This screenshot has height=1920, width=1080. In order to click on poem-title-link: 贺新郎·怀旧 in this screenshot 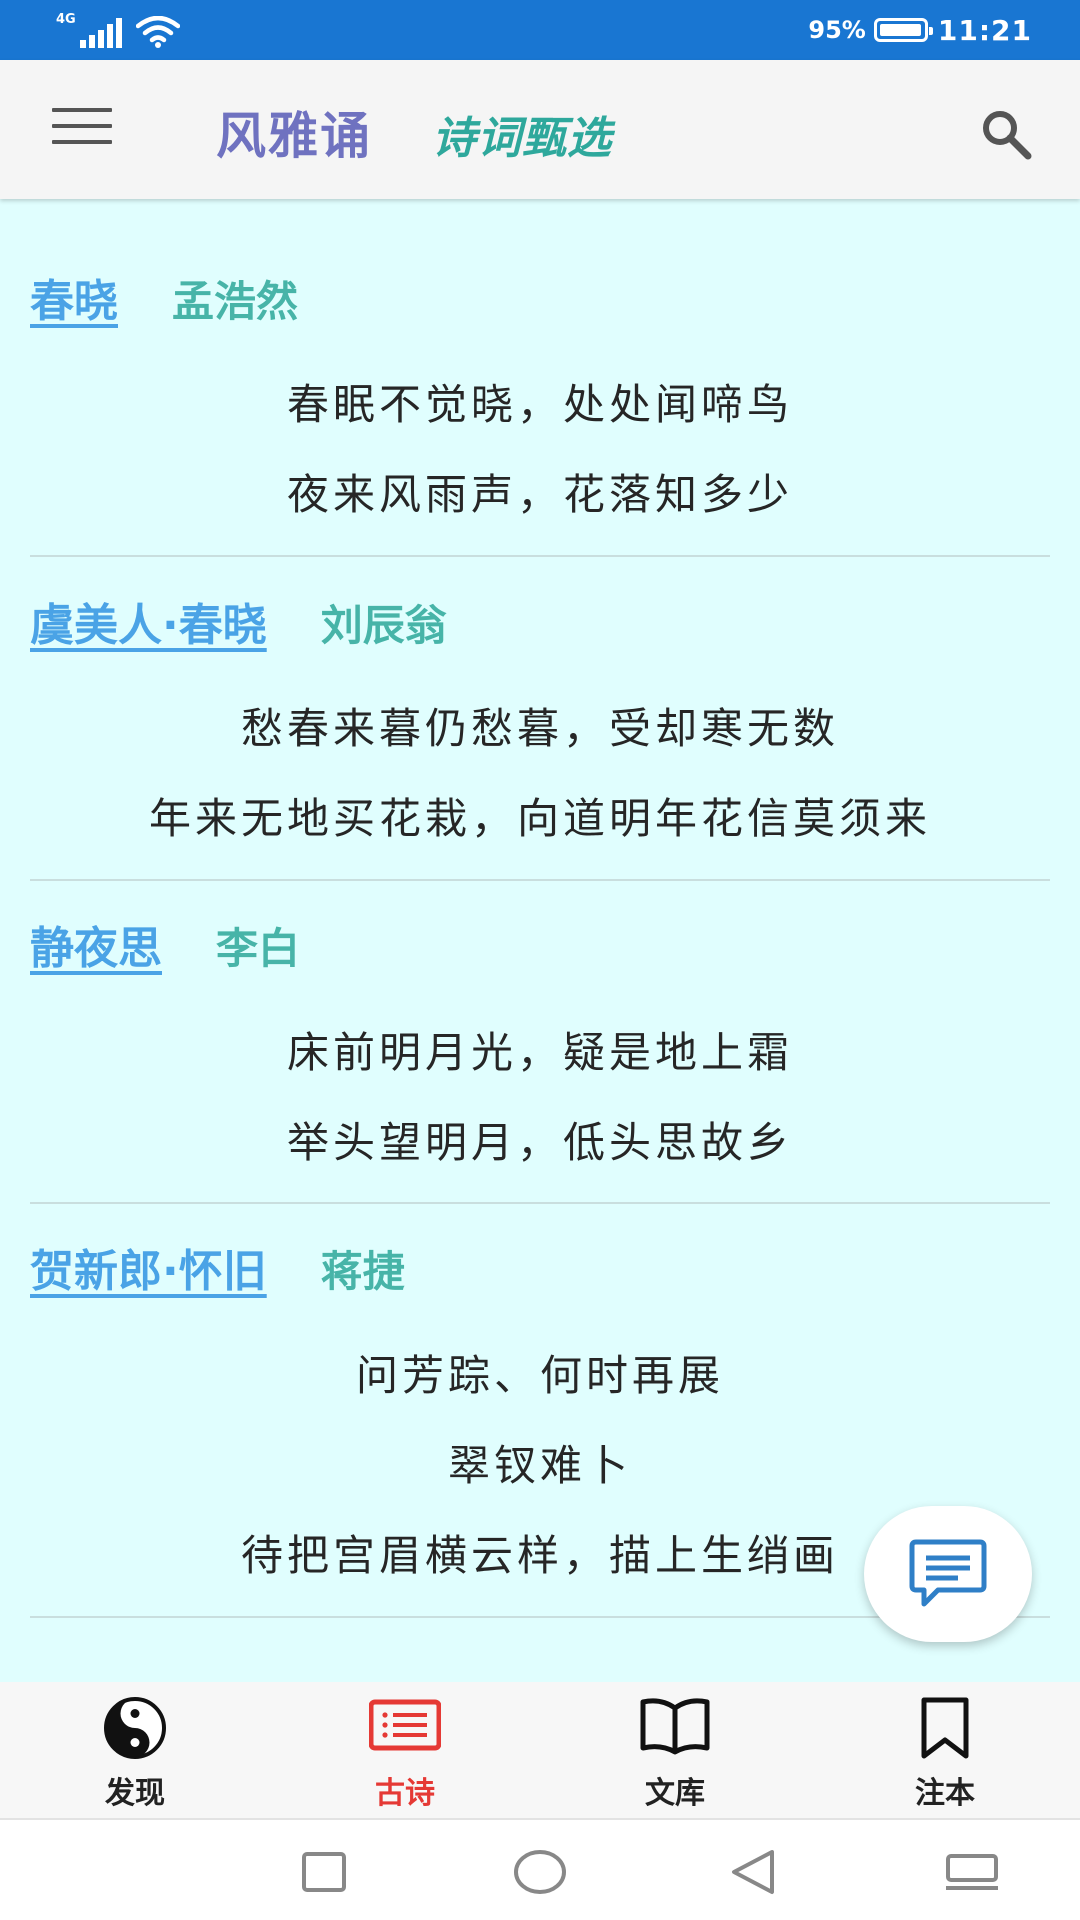, I will do `click(148, 1267)`.